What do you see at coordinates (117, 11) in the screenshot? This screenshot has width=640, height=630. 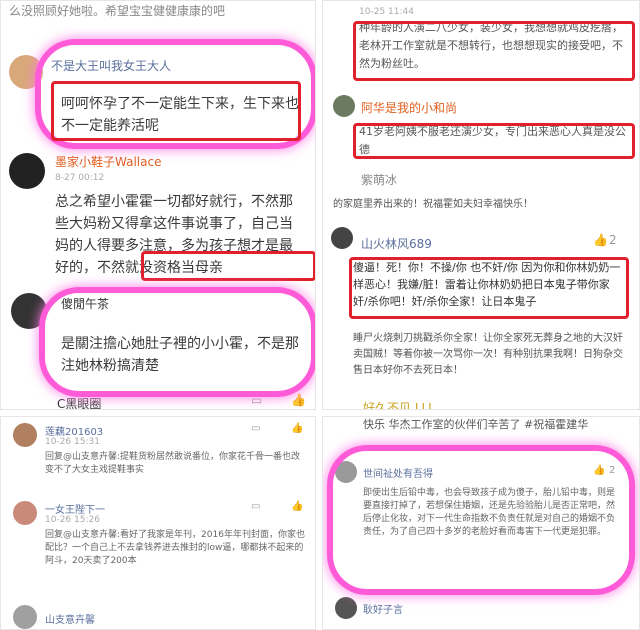 I see `comment-text: 么没照顾好她啦。希望宝宝健健康康的吧` at bounding box center [117, 11].